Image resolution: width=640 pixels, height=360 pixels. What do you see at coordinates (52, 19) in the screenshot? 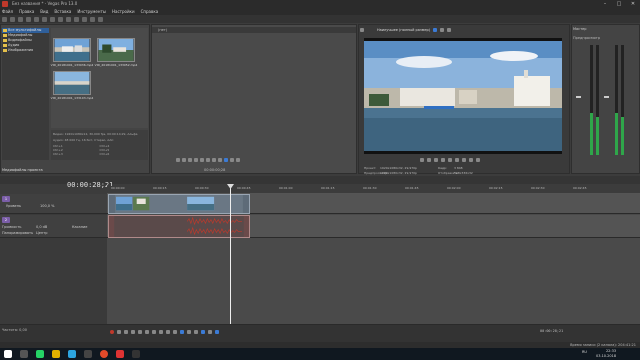
I see `copy-icon` at bounding box center [52, 19].